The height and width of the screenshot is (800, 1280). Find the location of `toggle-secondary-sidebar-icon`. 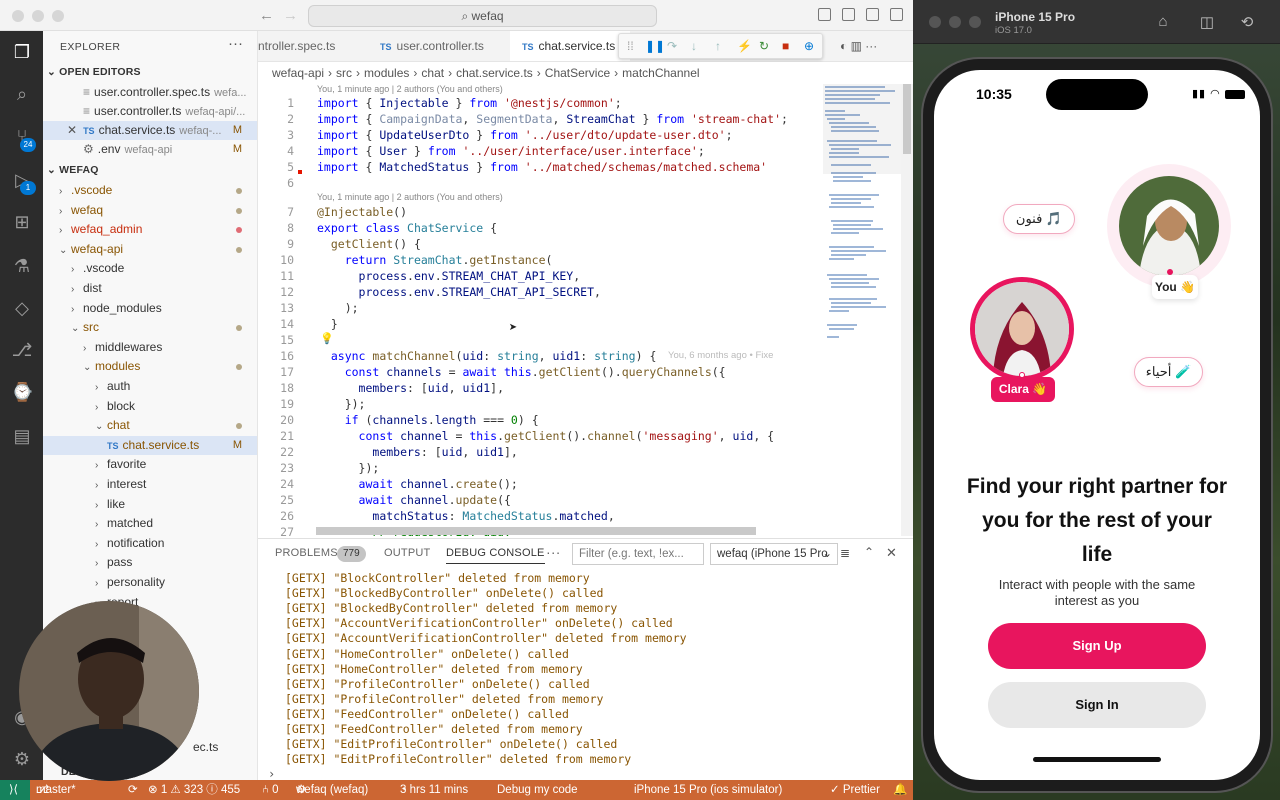

toggle-secondary-sidebar-icon is located at coordinates (872, 14).